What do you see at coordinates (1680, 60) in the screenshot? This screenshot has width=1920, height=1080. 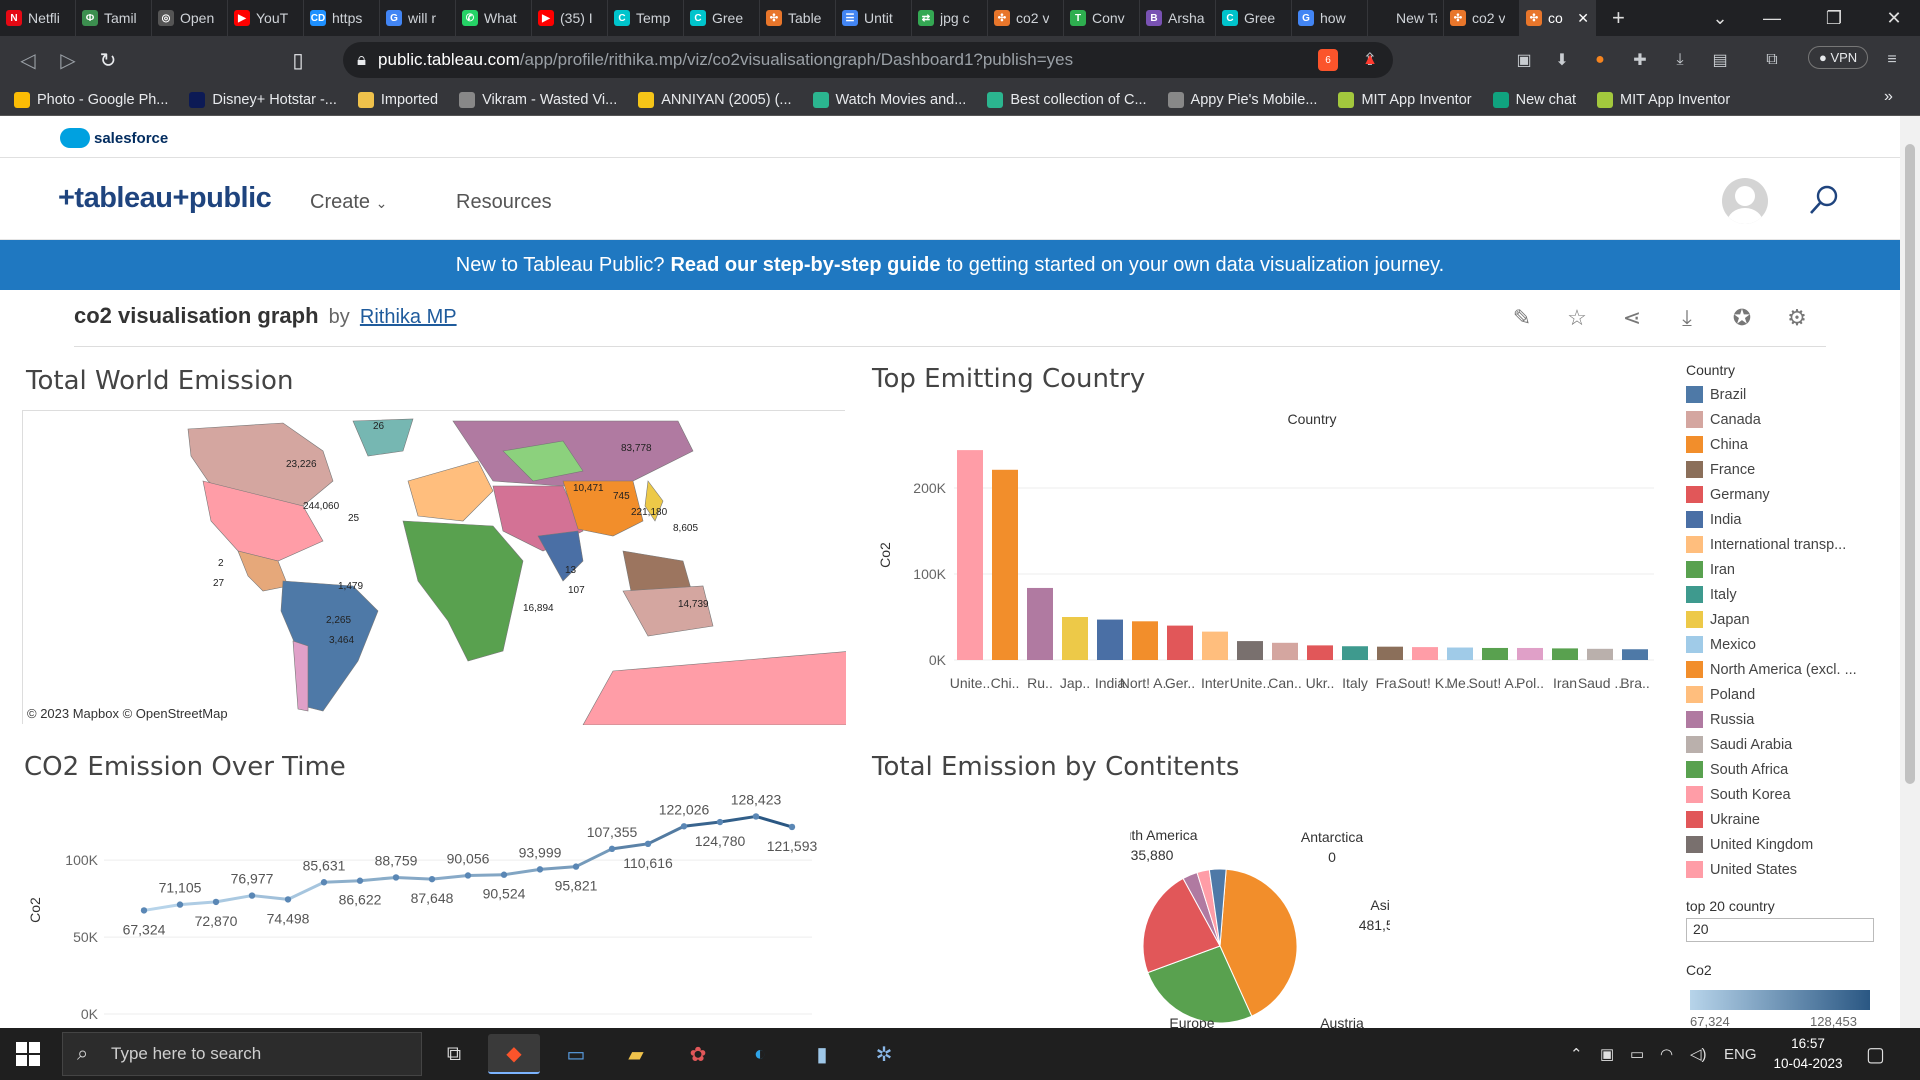 I see `downloads-icon: ⤓` at bounding box center [1680, 60].